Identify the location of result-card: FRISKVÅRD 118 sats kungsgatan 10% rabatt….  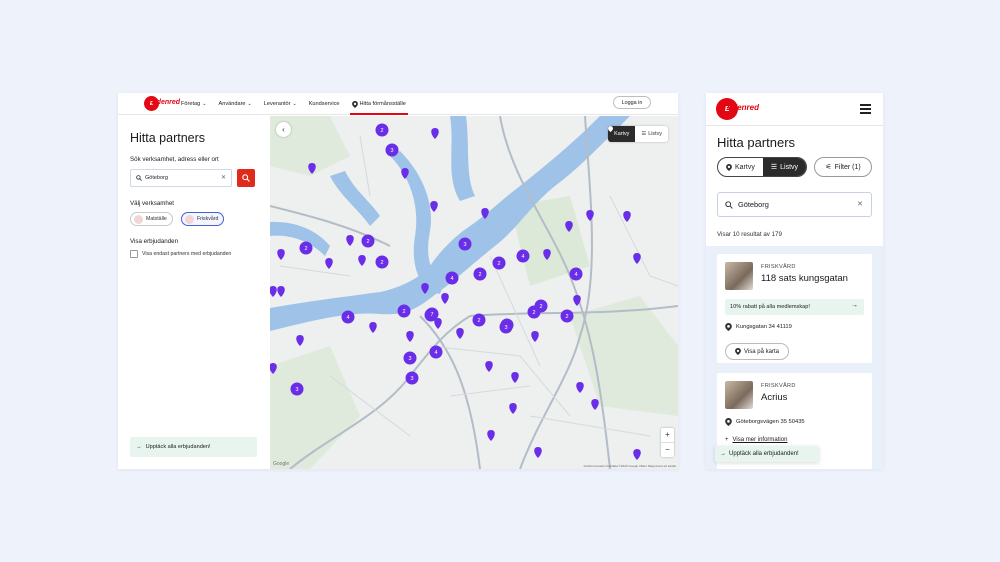
(794, 308).